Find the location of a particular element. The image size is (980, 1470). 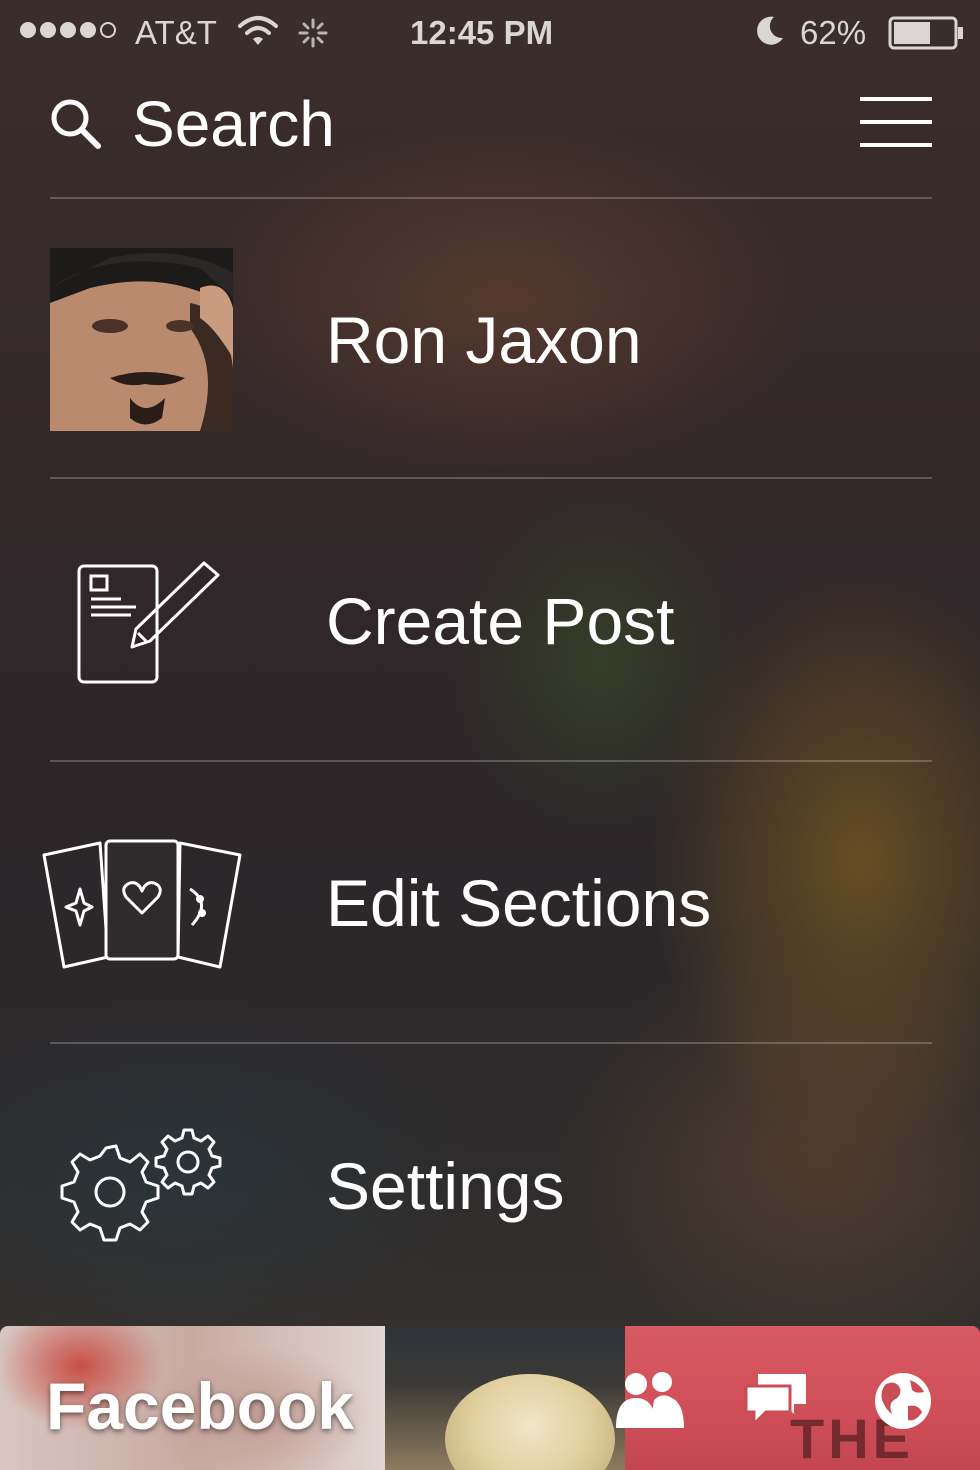

friends-icon is located at coordinates (650, 1402).